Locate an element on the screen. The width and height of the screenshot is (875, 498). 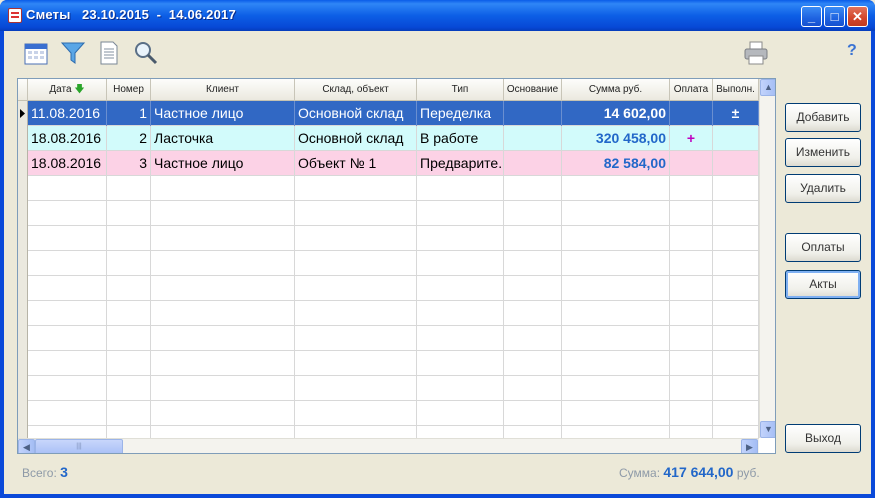
vertical-scrollbar: ▲ ▼ is located at coordinates (767, 258).